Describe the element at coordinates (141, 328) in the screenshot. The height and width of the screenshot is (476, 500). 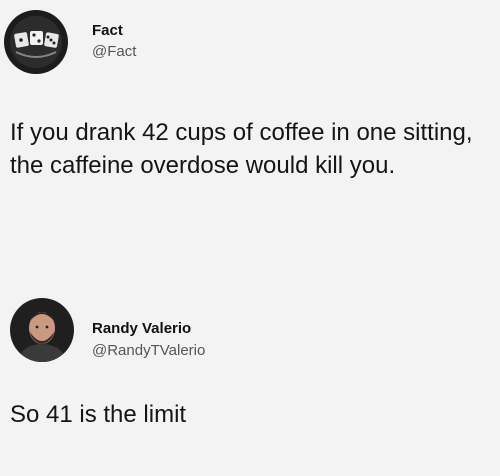
I see `author-name: Randy Valerio` at that location.